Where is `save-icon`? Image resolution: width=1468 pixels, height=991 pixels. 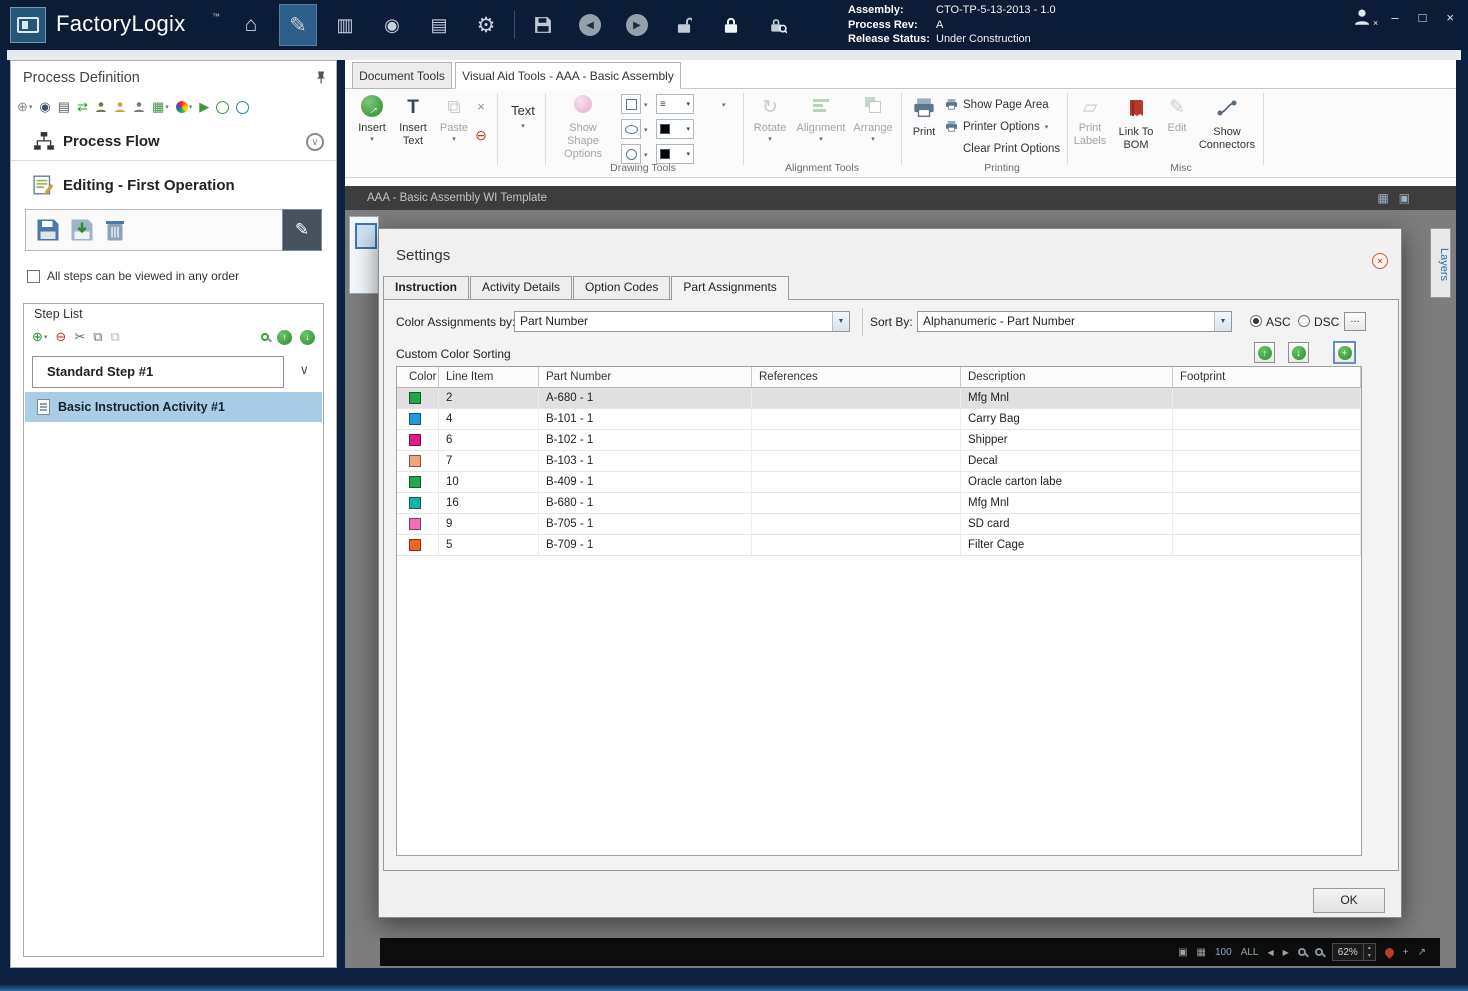
save-icon is located at coordinates (543, 25).